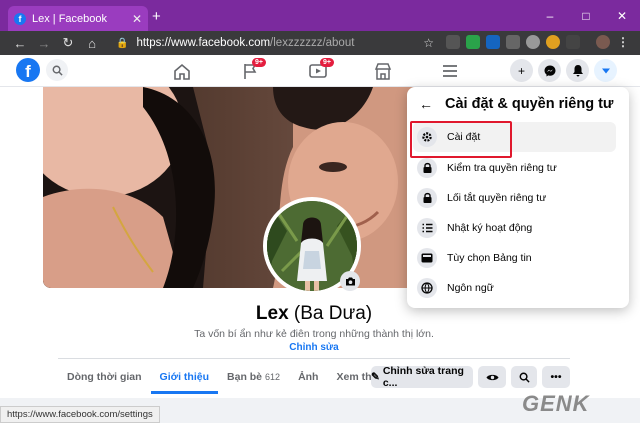 This screenshot has width=640, height=423. Describe the element at coordinates (20, 18) in the screenshot. I see `facebook-favicon-icon: f` at that location.